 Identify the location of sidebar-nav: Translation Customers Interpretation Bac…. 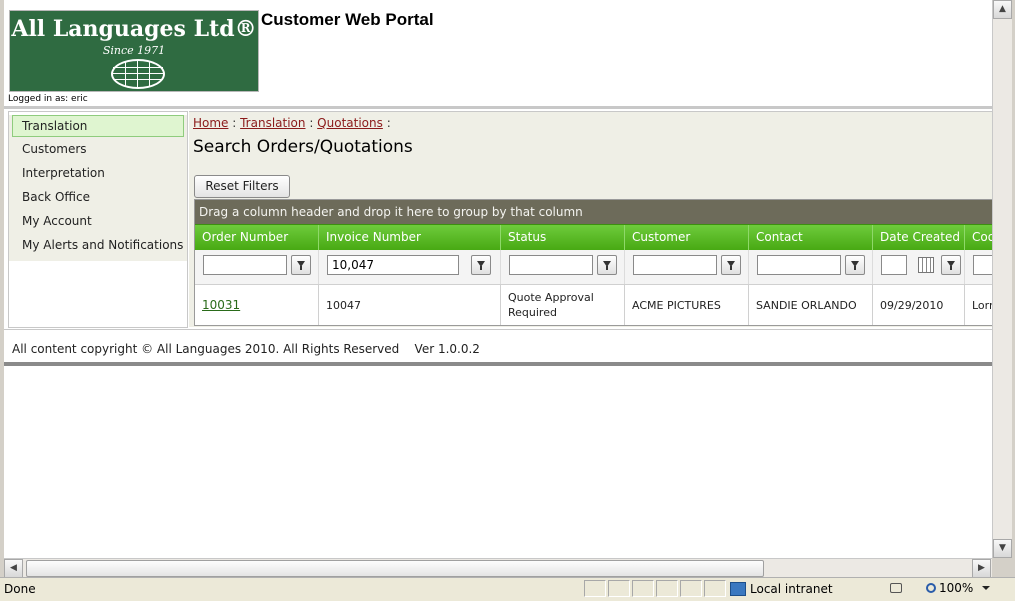
(98, 188).